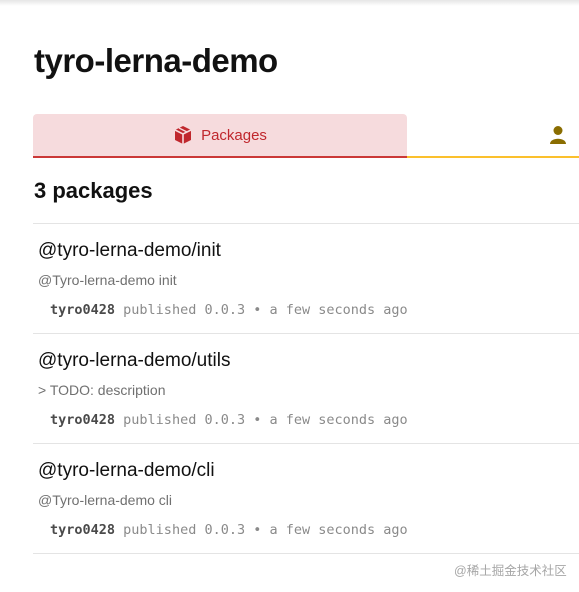 The width and height of the screenshot is (579, 592). I want to click on top-bar-shadow, so click(289, 3).